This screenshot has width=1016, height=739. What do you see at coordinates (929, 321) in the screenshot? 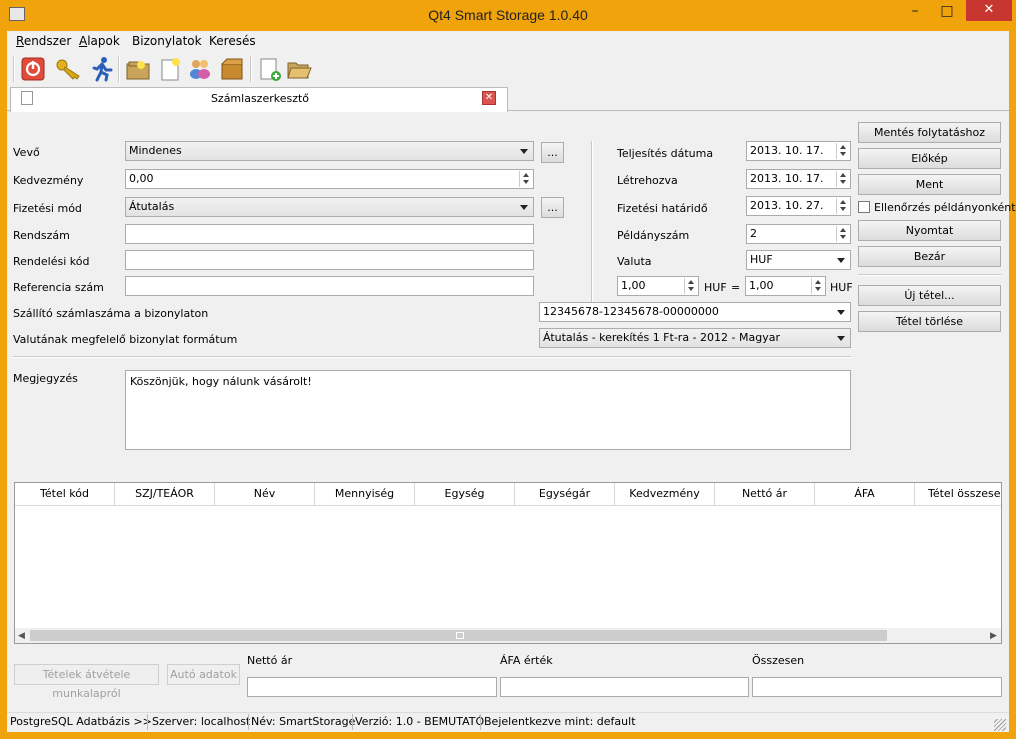
I see `delete-item-button: Tétel törlése` at bounding box center [929, 321].